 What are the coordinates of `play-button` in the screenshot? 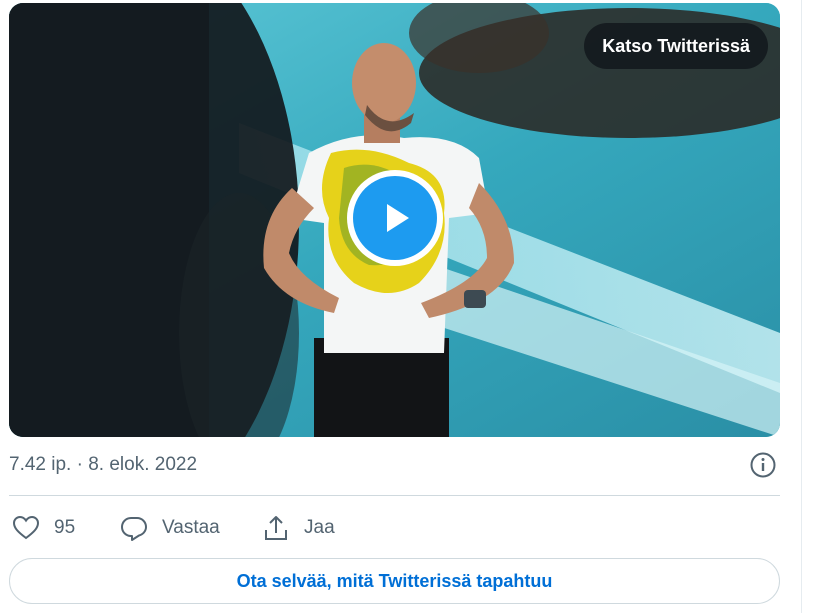 It's located at (395, 218).